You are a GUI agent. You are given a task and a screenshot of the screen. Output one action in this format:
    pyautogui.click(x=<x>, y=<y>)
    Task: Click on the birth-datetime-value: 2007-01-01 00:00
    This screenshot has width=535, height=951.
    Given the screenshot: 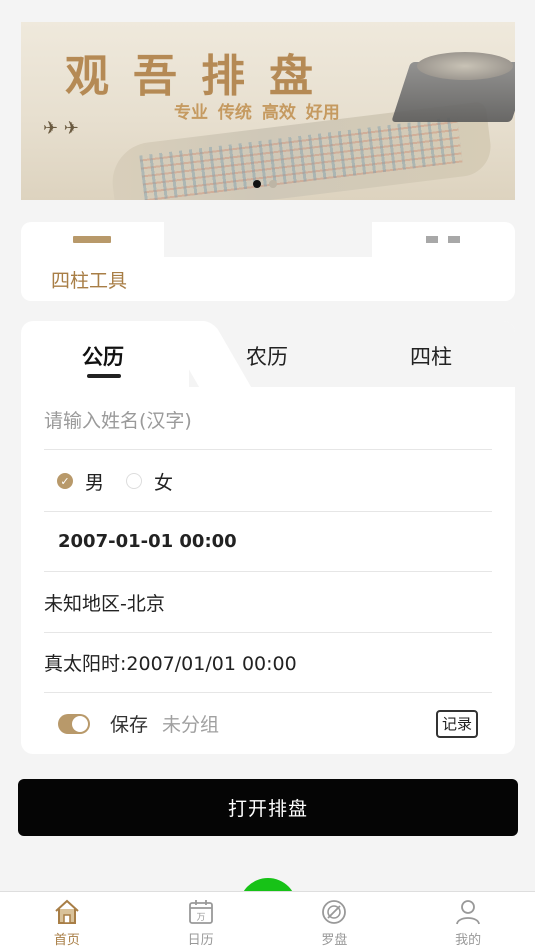 What is the action you would take?
    pyautogui.click(x=147, y=541)
    